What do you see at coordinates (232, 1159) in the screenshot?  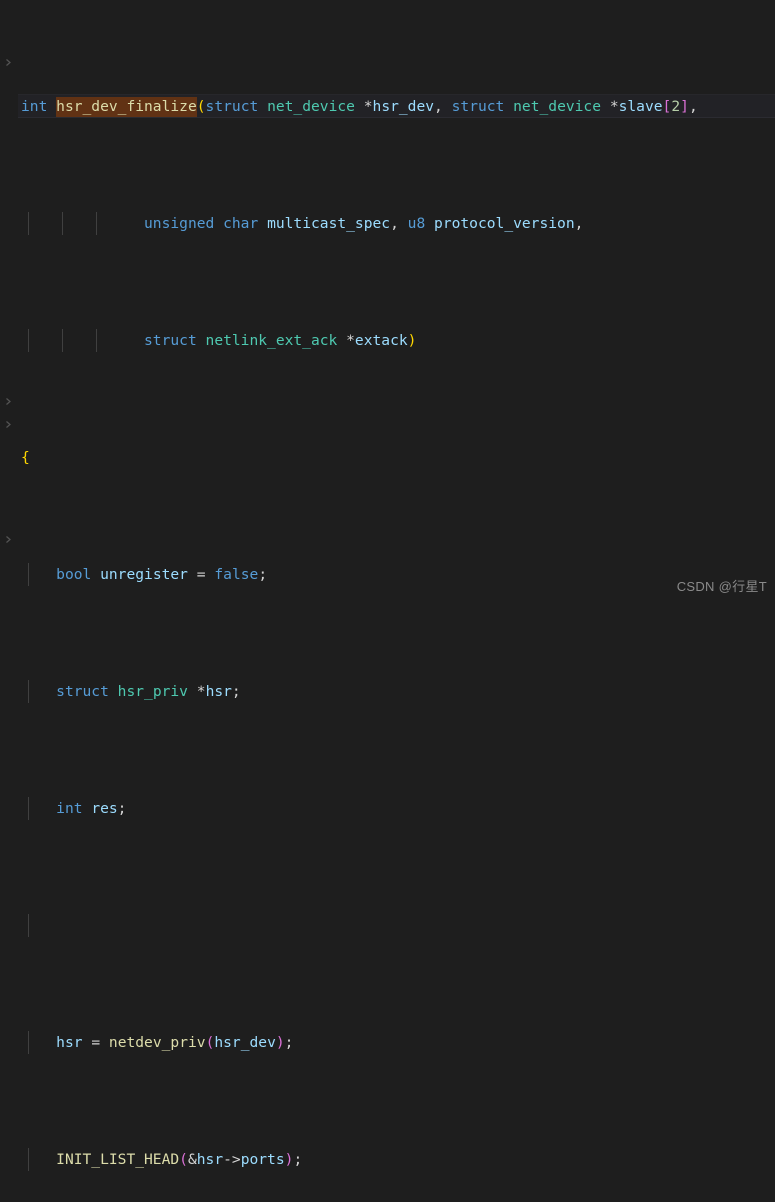 I see `token-punctuation: ->` at bounding box center [232, 1159].